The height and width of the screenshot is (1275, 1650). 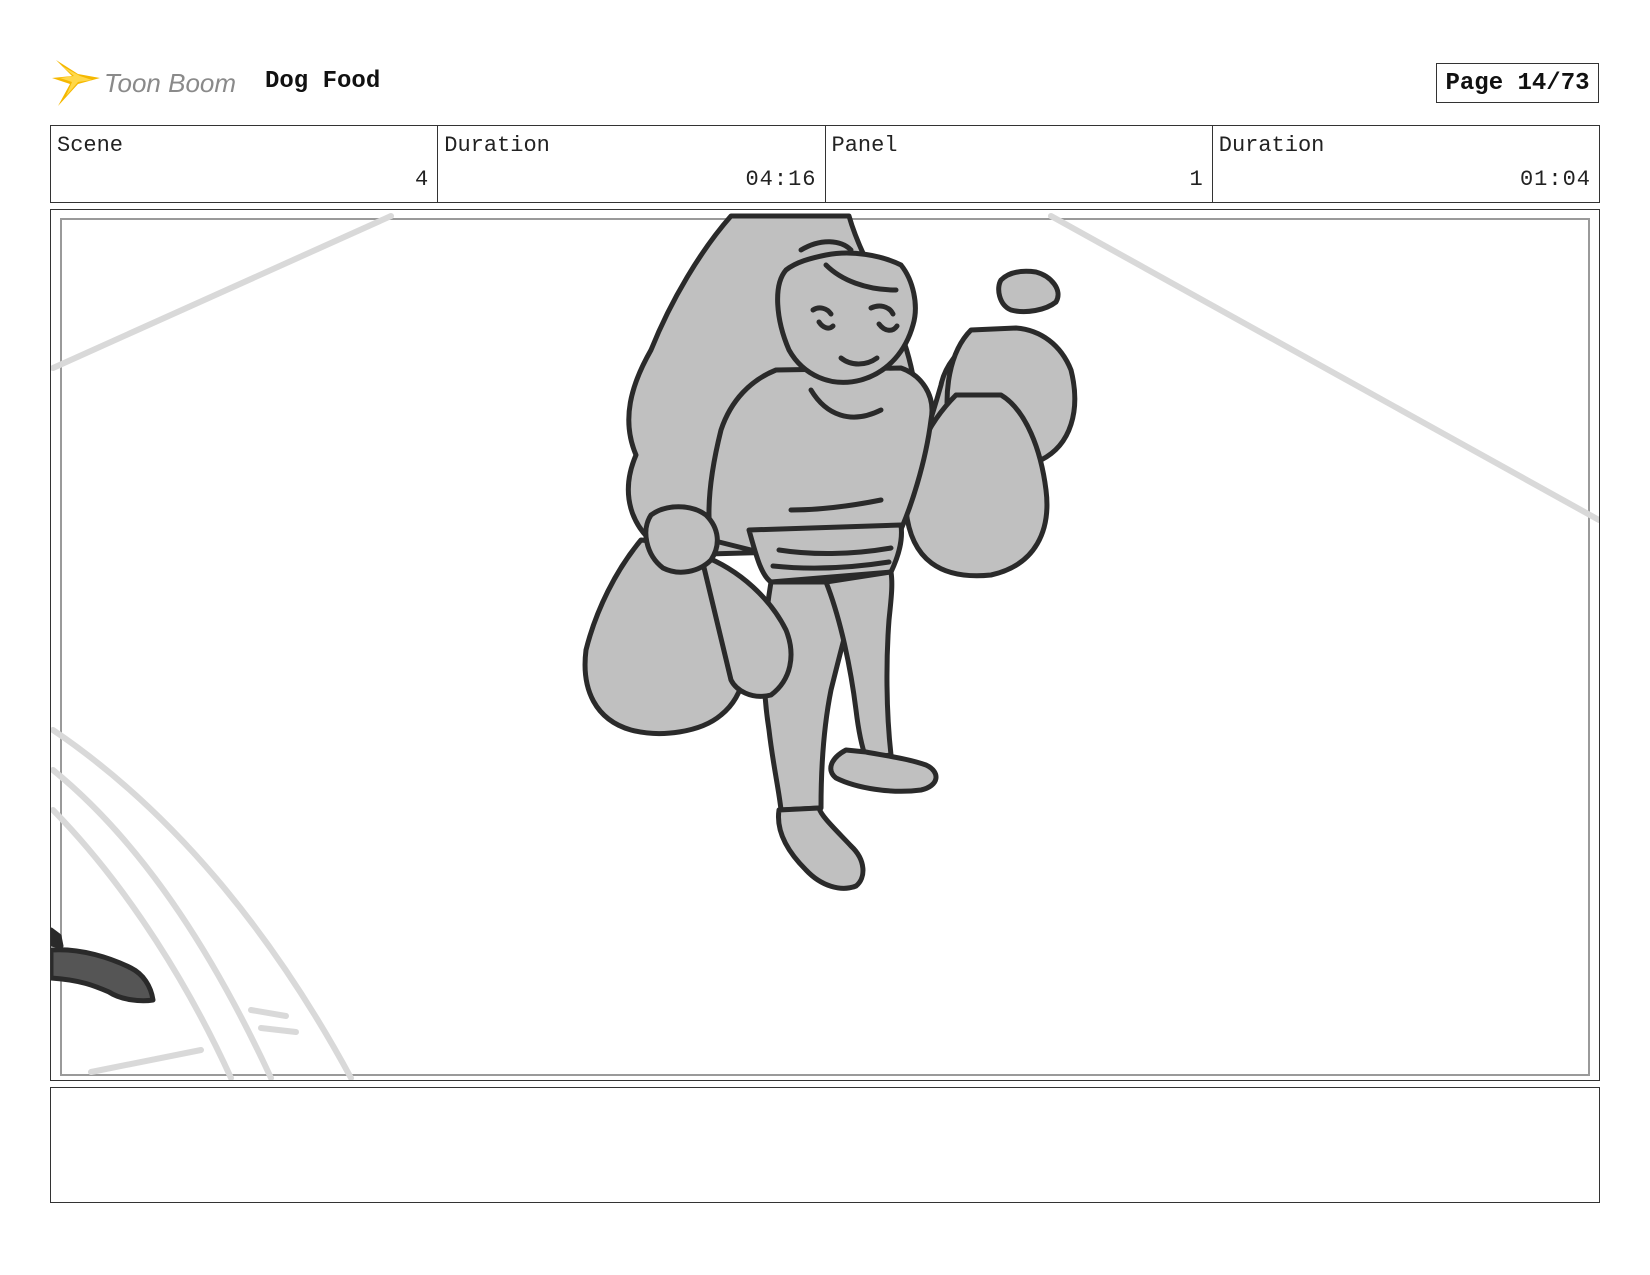 I want to click on scene-value: 4, so click(x=422, y=179).